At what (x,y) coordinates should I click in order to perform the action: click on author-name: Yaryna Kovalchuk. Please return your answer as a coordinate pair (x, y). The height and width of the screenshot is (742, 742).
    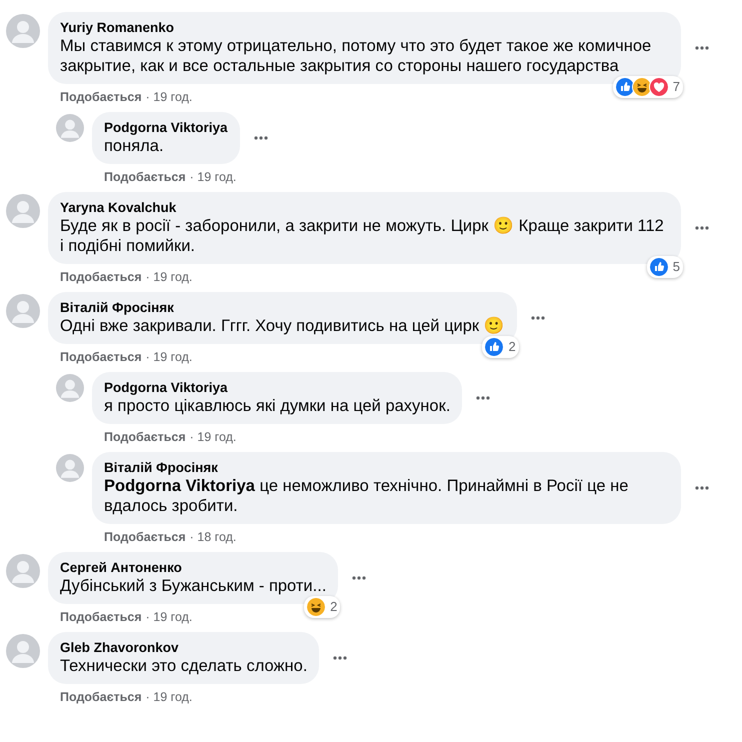
    Looking at the image, I should click on (364, 207).